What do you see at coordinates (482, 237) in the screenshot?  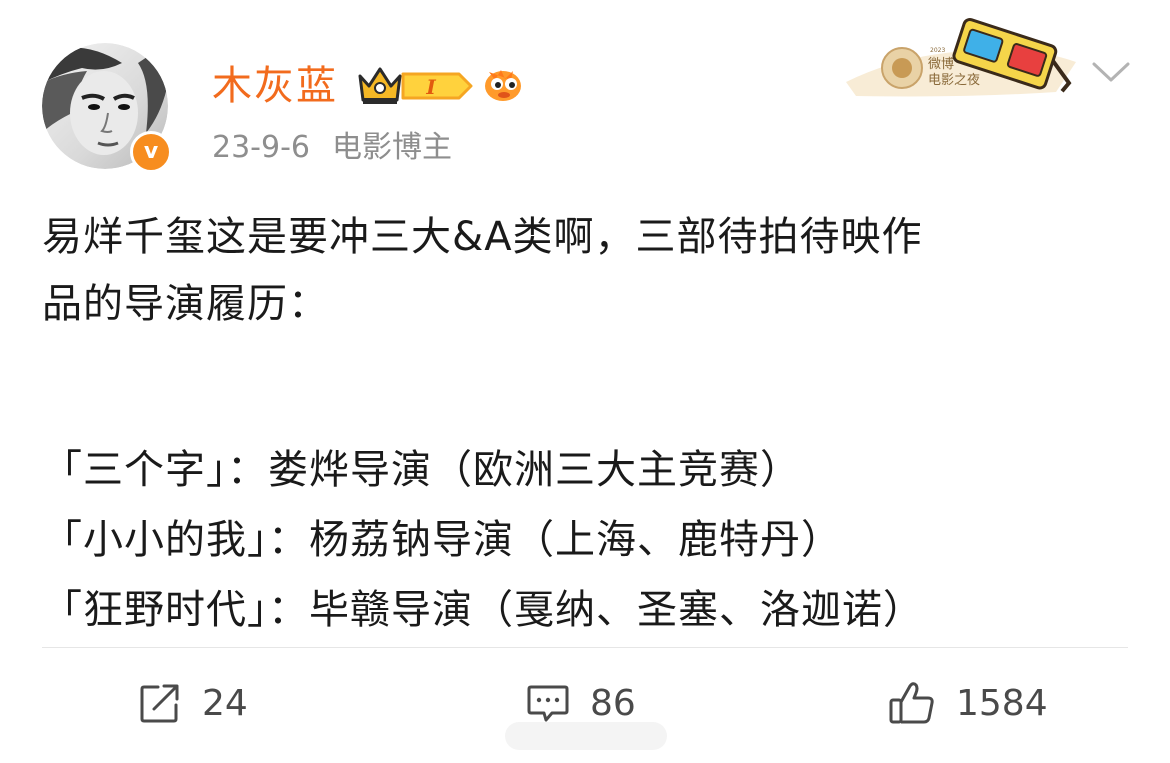 I see `post-line-1: 易烊千玺这是要冲三大&A类啊，三部待拍待映作` at bounding box center [482, 237].